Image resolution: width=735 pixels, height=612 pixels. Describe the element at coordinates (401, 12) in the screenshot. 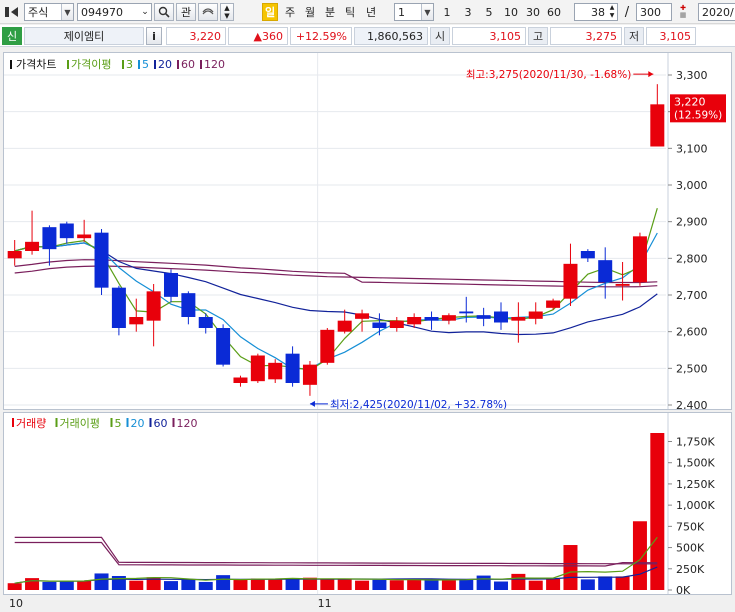

I see `interval-select-value: 1` at that location.